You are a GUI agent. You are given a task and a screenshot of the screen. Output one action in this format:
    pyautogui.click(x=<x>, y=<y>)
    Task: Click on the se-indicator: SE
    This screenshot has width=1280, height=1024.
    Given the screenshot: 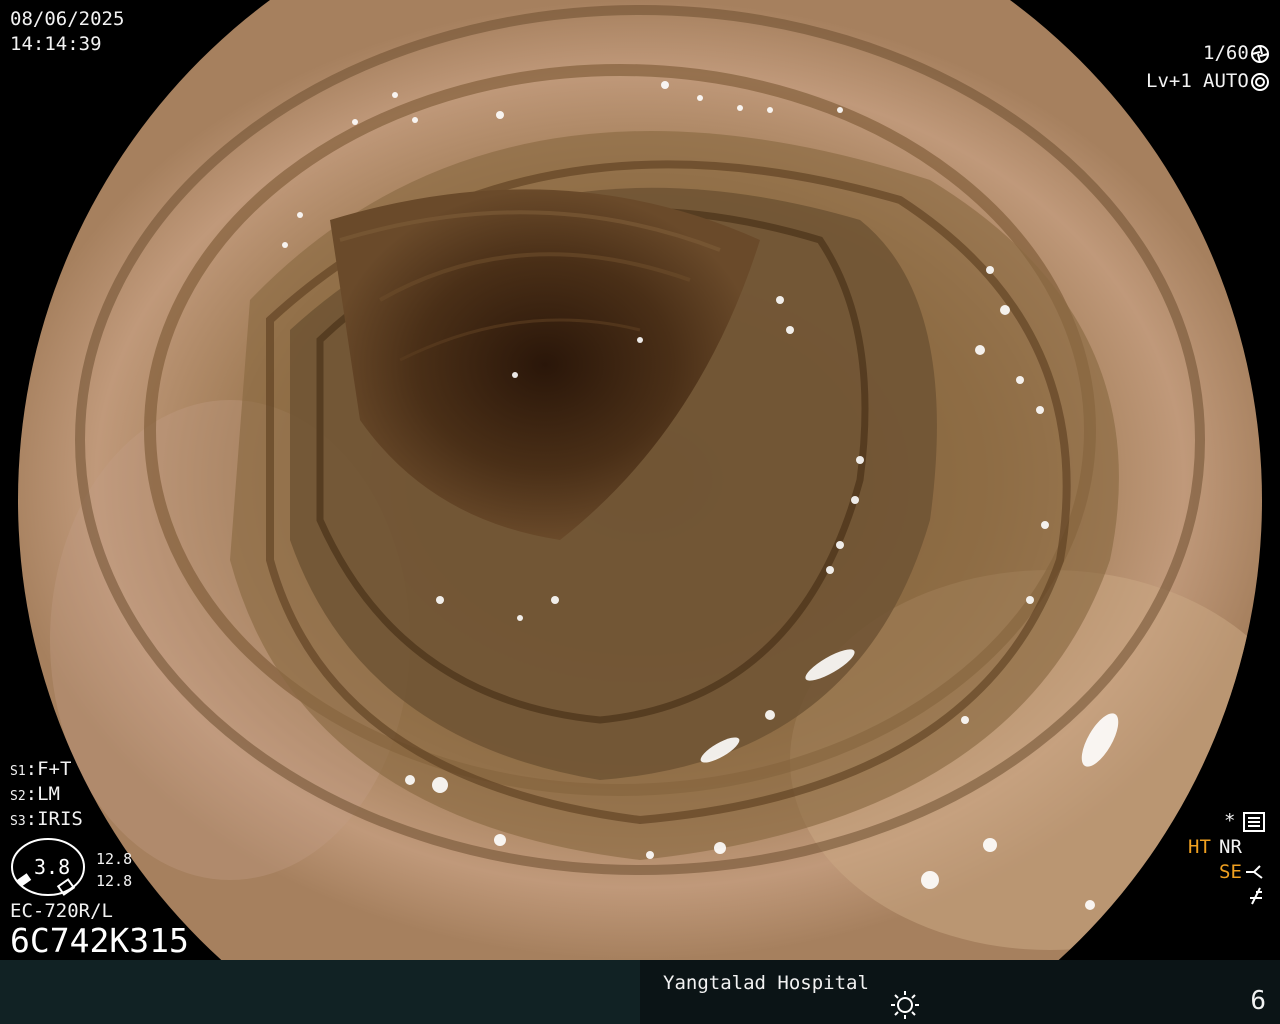 What is the action you would take?
    pyautogui.click(x=1230, y=872)
    